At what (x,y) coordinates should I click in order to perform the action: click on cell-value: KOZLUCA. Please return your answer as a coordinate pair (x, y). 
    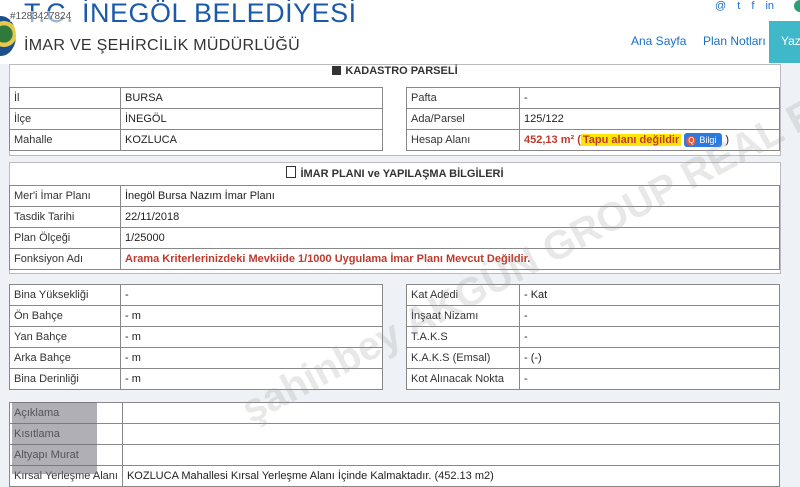
    Looking at the image, I should click on (251, 140).